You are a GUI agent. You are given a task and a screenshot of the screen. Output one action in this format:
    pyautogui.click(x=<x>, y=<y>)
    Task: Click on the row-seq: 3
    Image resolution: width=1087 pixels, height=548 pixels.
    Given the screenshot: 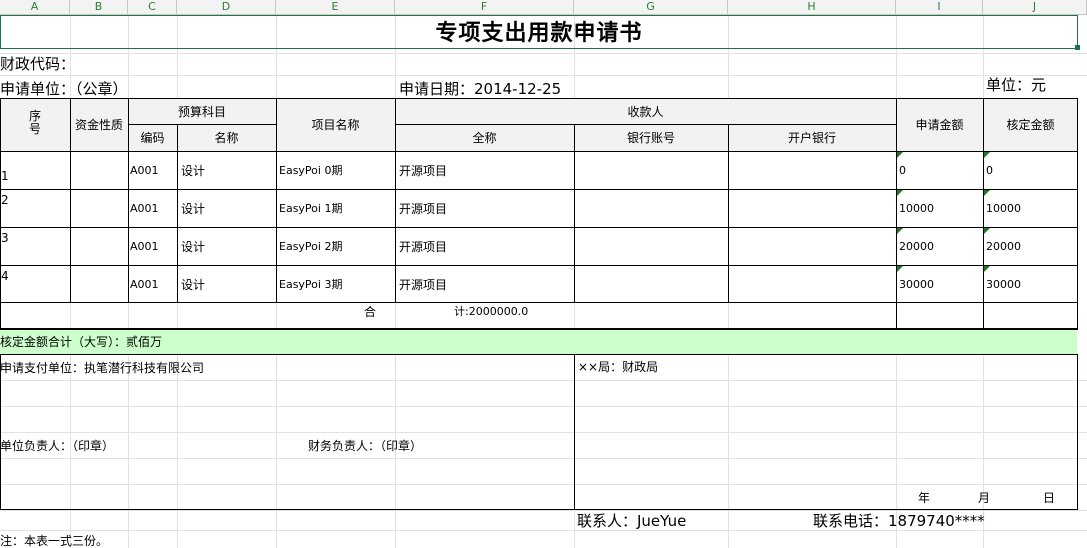 What is the action you would take?
    pyautogui.click(x=5, y=238)
    